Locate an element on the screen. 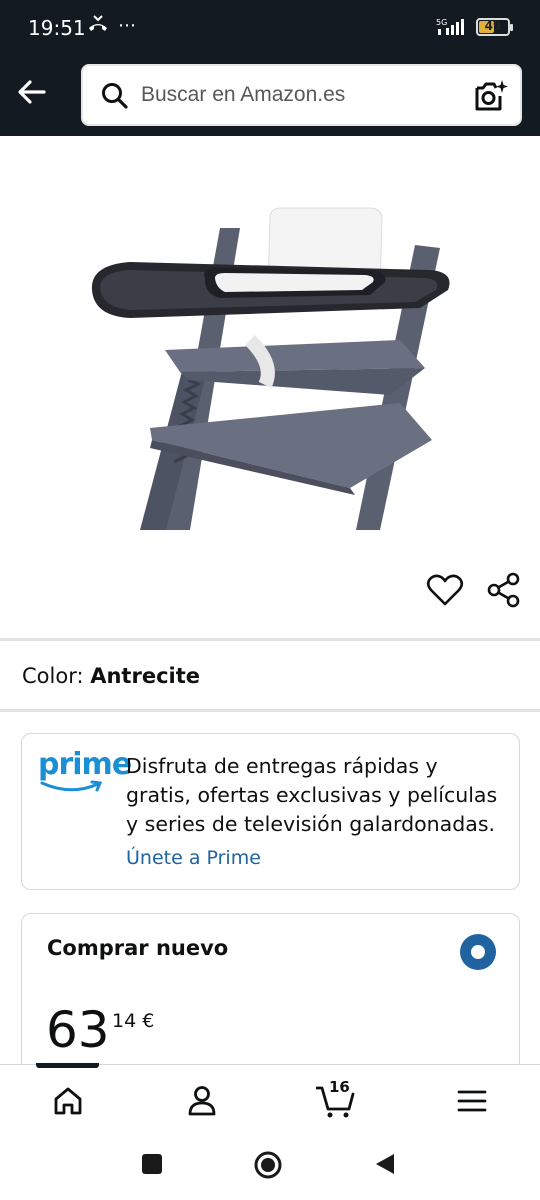 The height and width of the screenshot is (1200, 540). signal-icon: 5G is located at coordinates (450, 26).